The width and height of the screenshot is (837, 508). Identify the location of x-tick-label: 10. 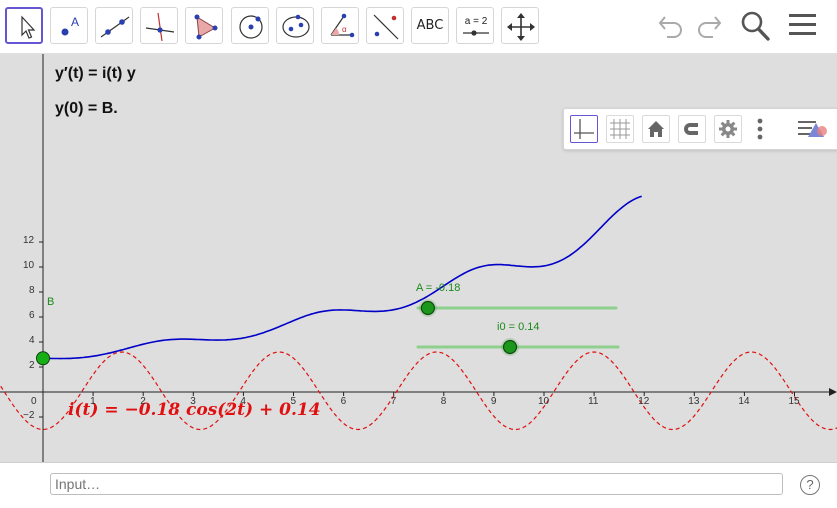
(544, 401).